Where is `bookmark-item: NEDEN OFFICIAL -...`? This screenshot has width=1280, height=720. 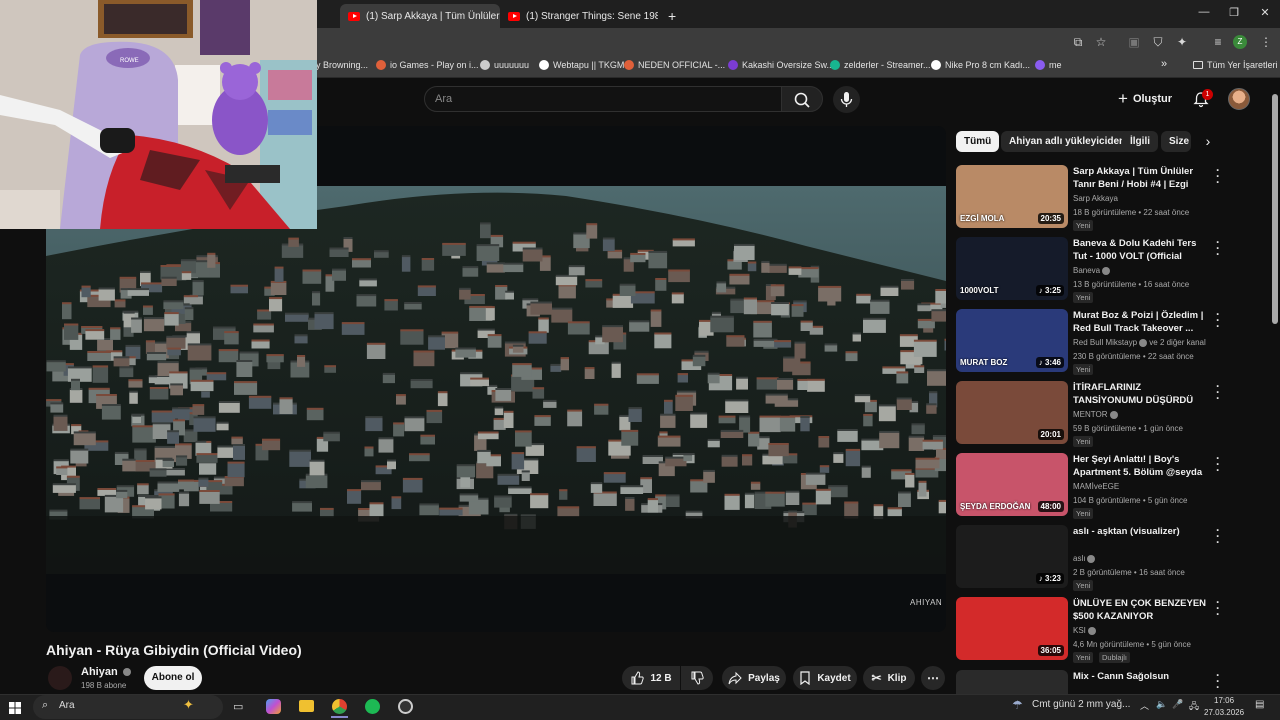 bookmark-item: NEDEN OFFICIAL -... is located at coordinates (674, 65).